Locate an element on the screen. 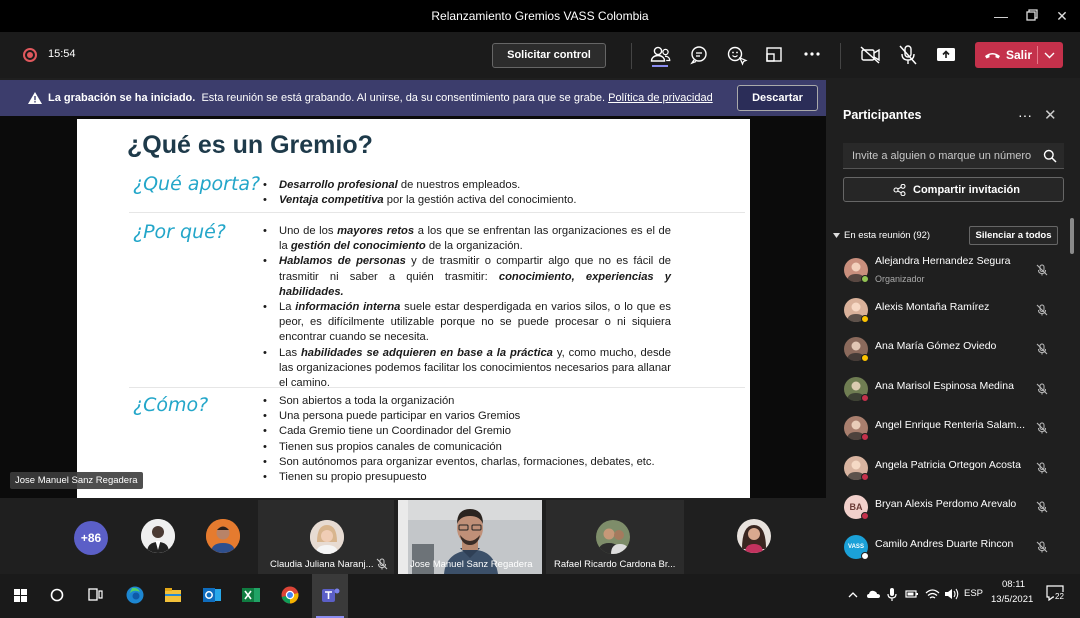 Image resolution: width=1080 pixels, height=618 pixels. tile-name: Jose Manuel Sanz Regadera is located at coordinates (471, 564).